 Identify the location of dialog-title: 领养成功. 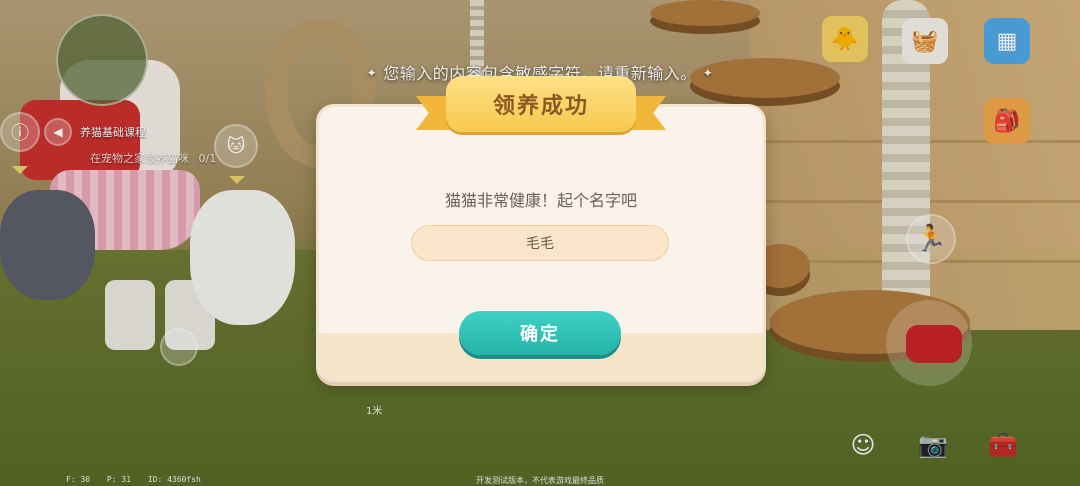
(541, 104).